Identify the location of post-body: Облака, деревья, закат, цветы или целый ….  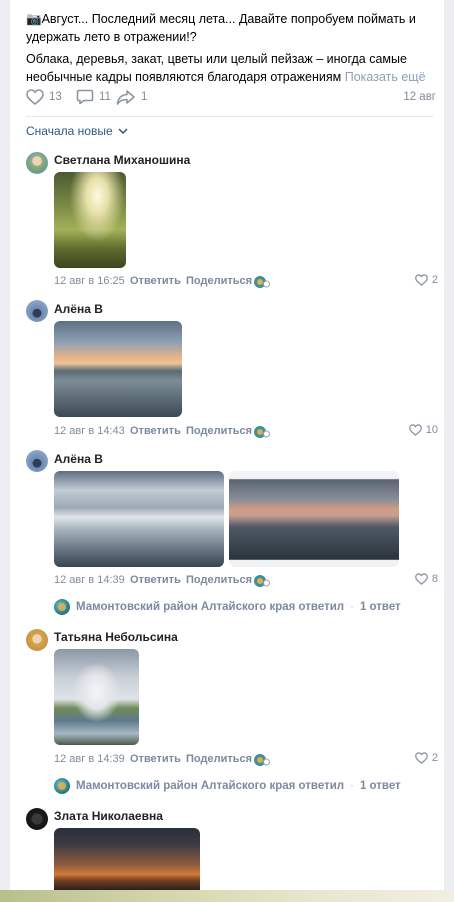
(226, 68).